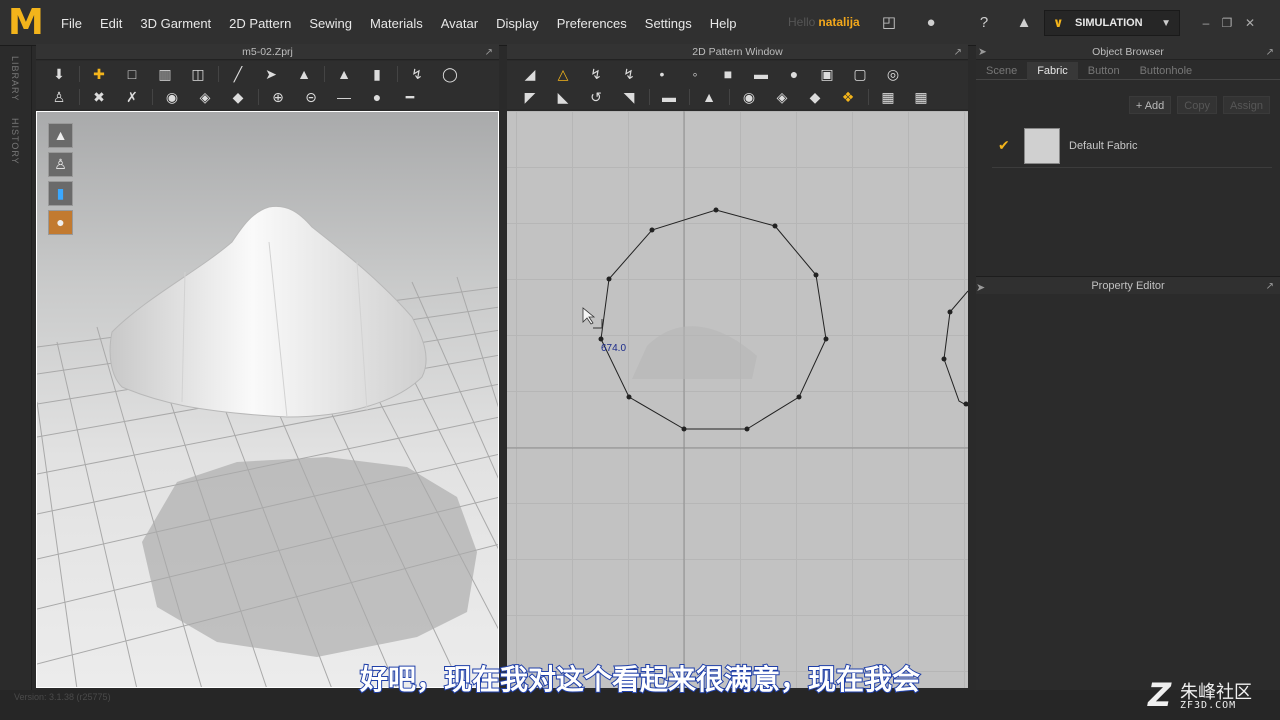 The height and width of the screenshot is (720, 1280). What do you see at coordinates (723, 23) in the screenshot?
I see `menu-help: Help` at bounding box center [723, 23].